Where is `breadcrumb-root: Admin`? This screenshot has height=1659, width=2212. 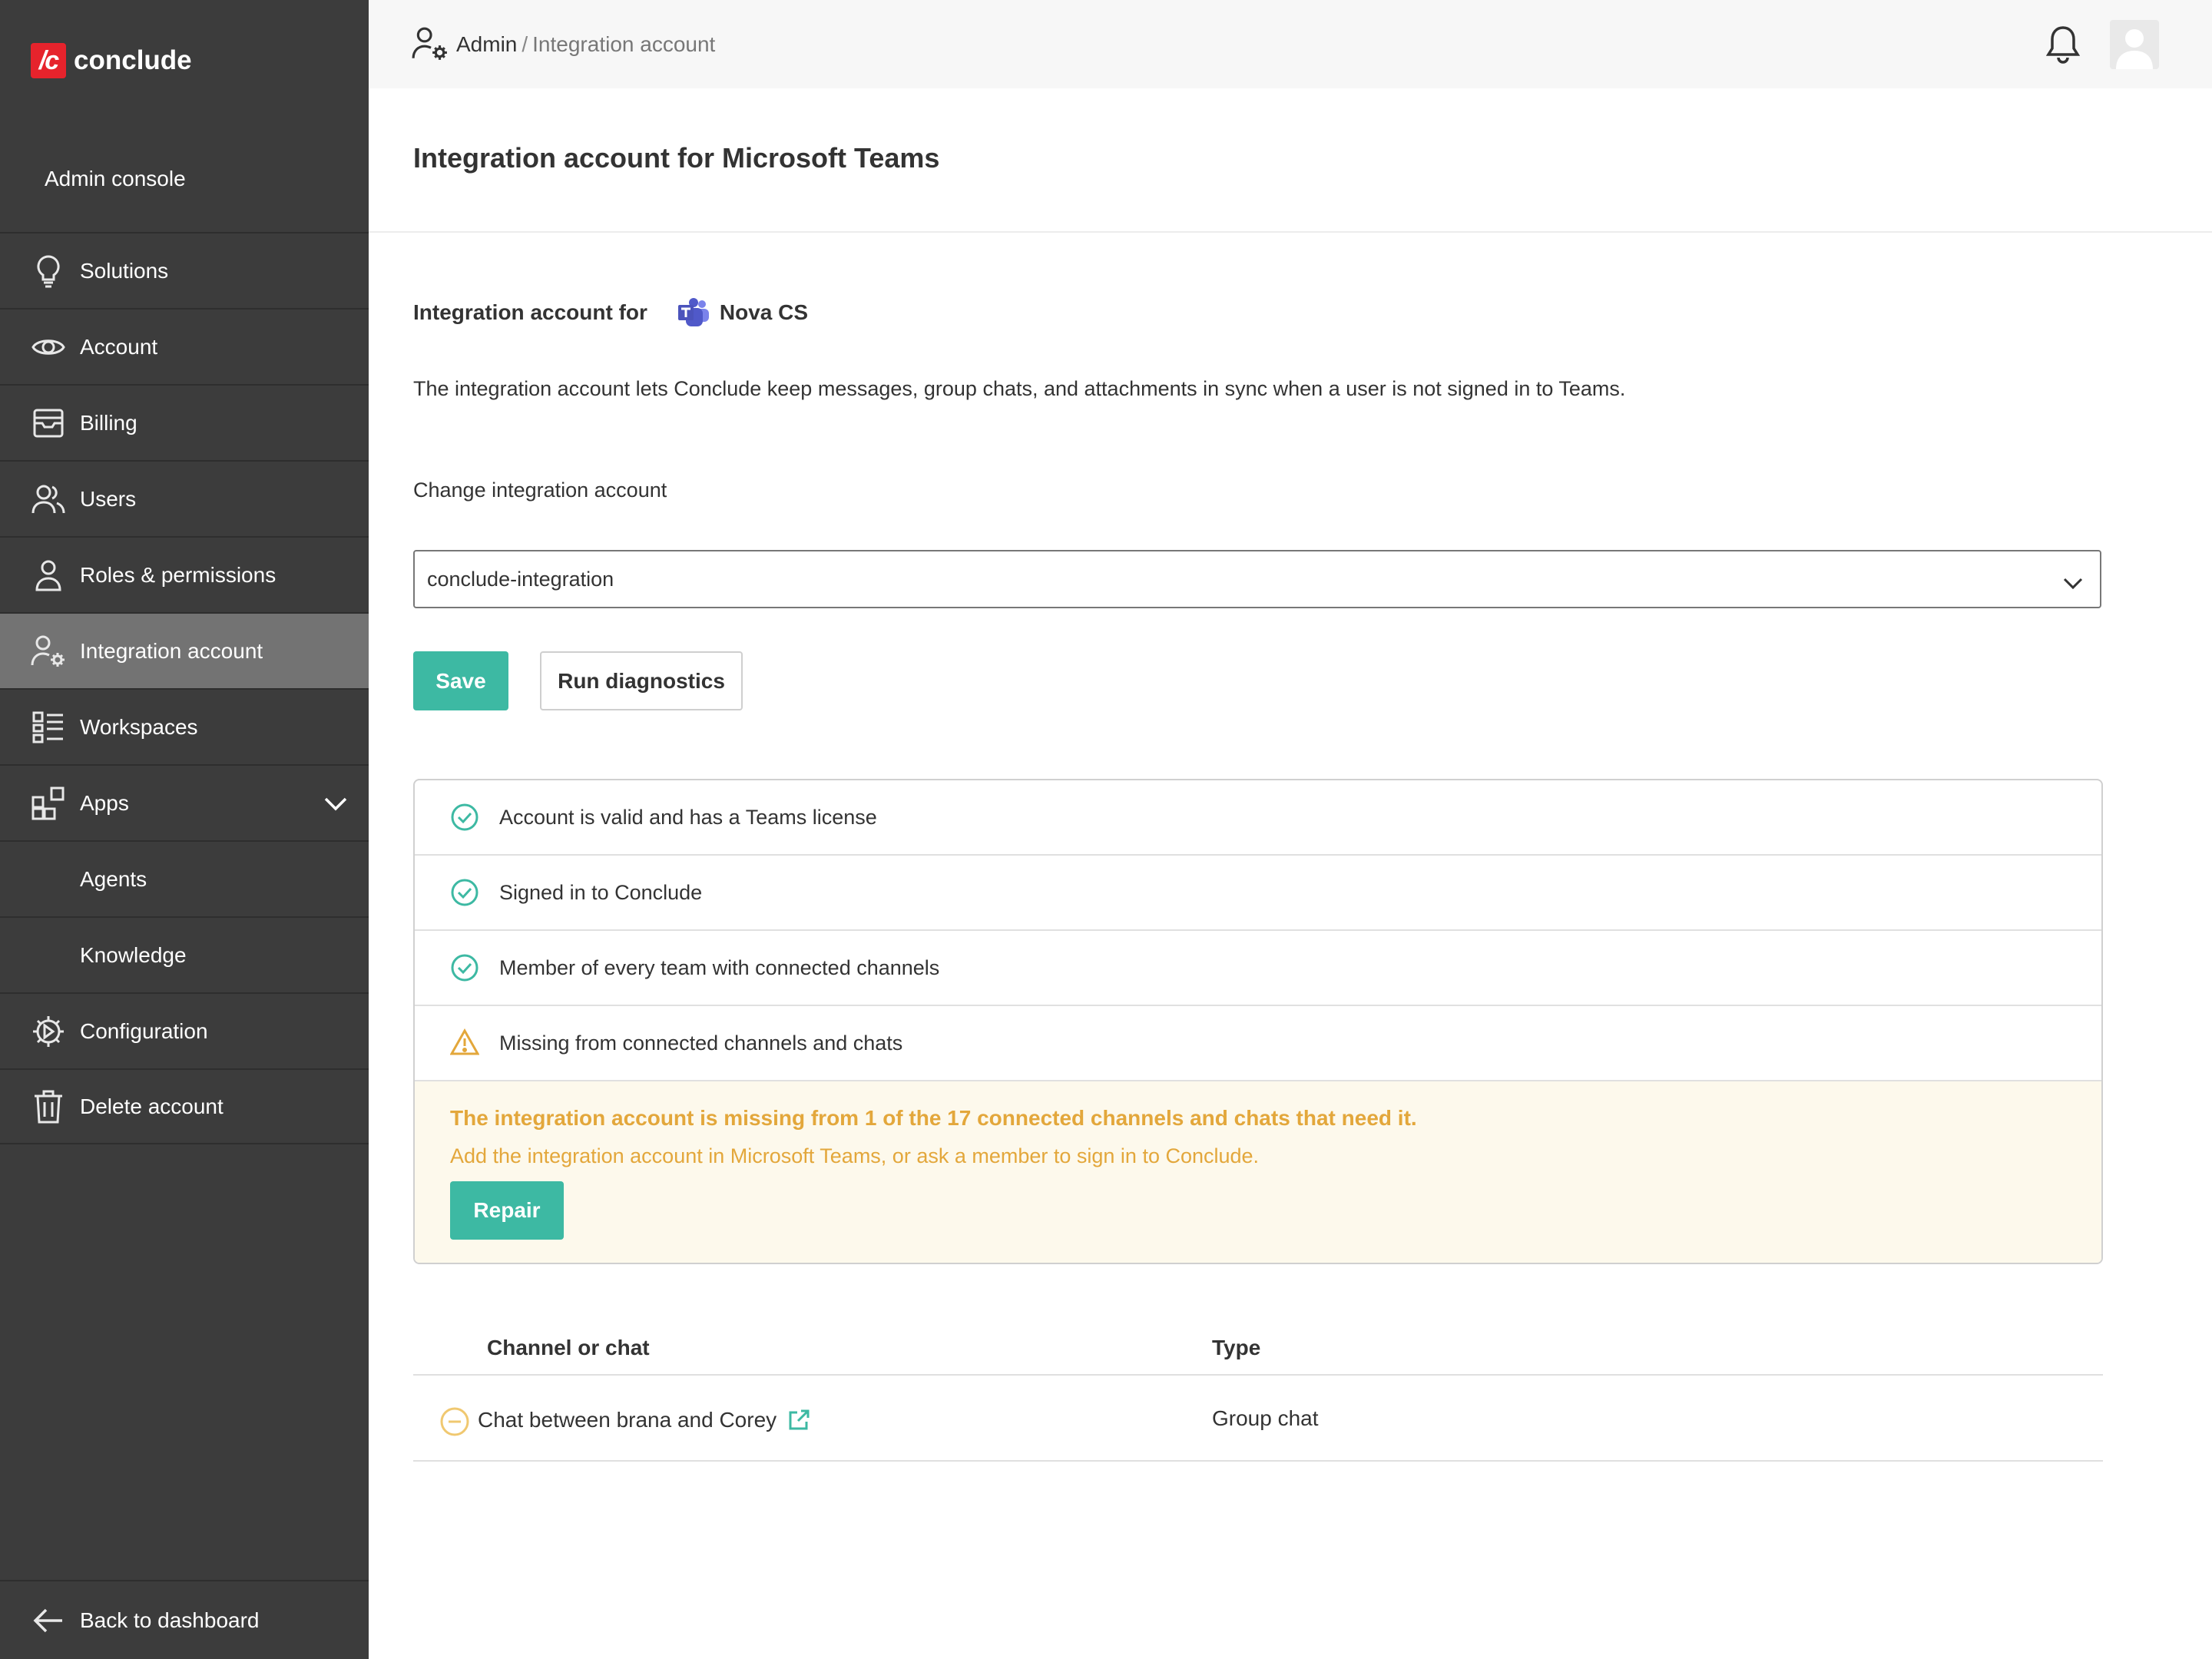 breadcrumb-root: Admin is located at coordinates (487, 44).